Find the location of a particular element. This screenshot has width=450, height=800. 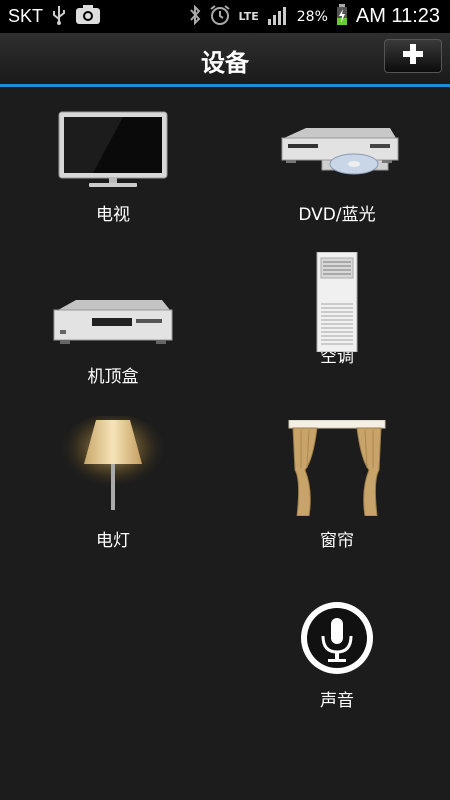

add-device-button is located at coordinates (413, 56).